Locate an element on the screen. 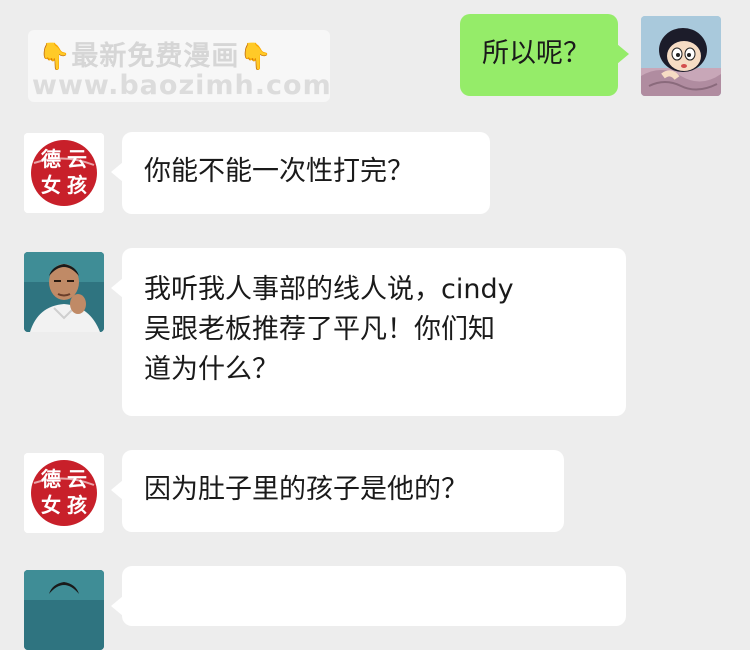  watermark-title: 最新免费漫画 is located at coordinates (155, 56).